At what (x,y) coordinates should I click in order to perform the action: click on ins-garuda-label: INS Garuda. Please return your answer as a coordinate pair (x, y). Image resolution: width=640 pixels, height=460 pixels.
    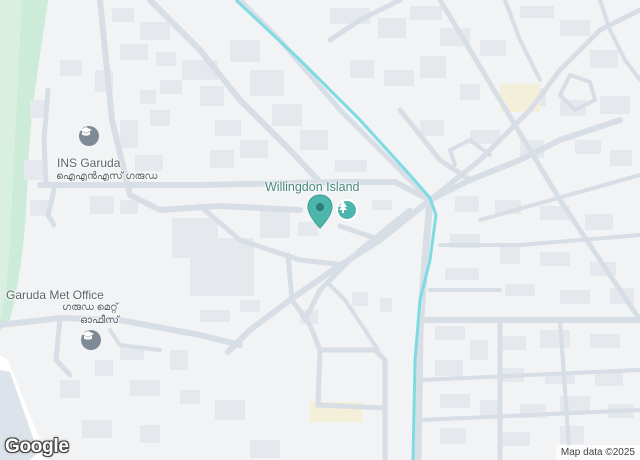
    Looking at the image, I should click on (89, 163).